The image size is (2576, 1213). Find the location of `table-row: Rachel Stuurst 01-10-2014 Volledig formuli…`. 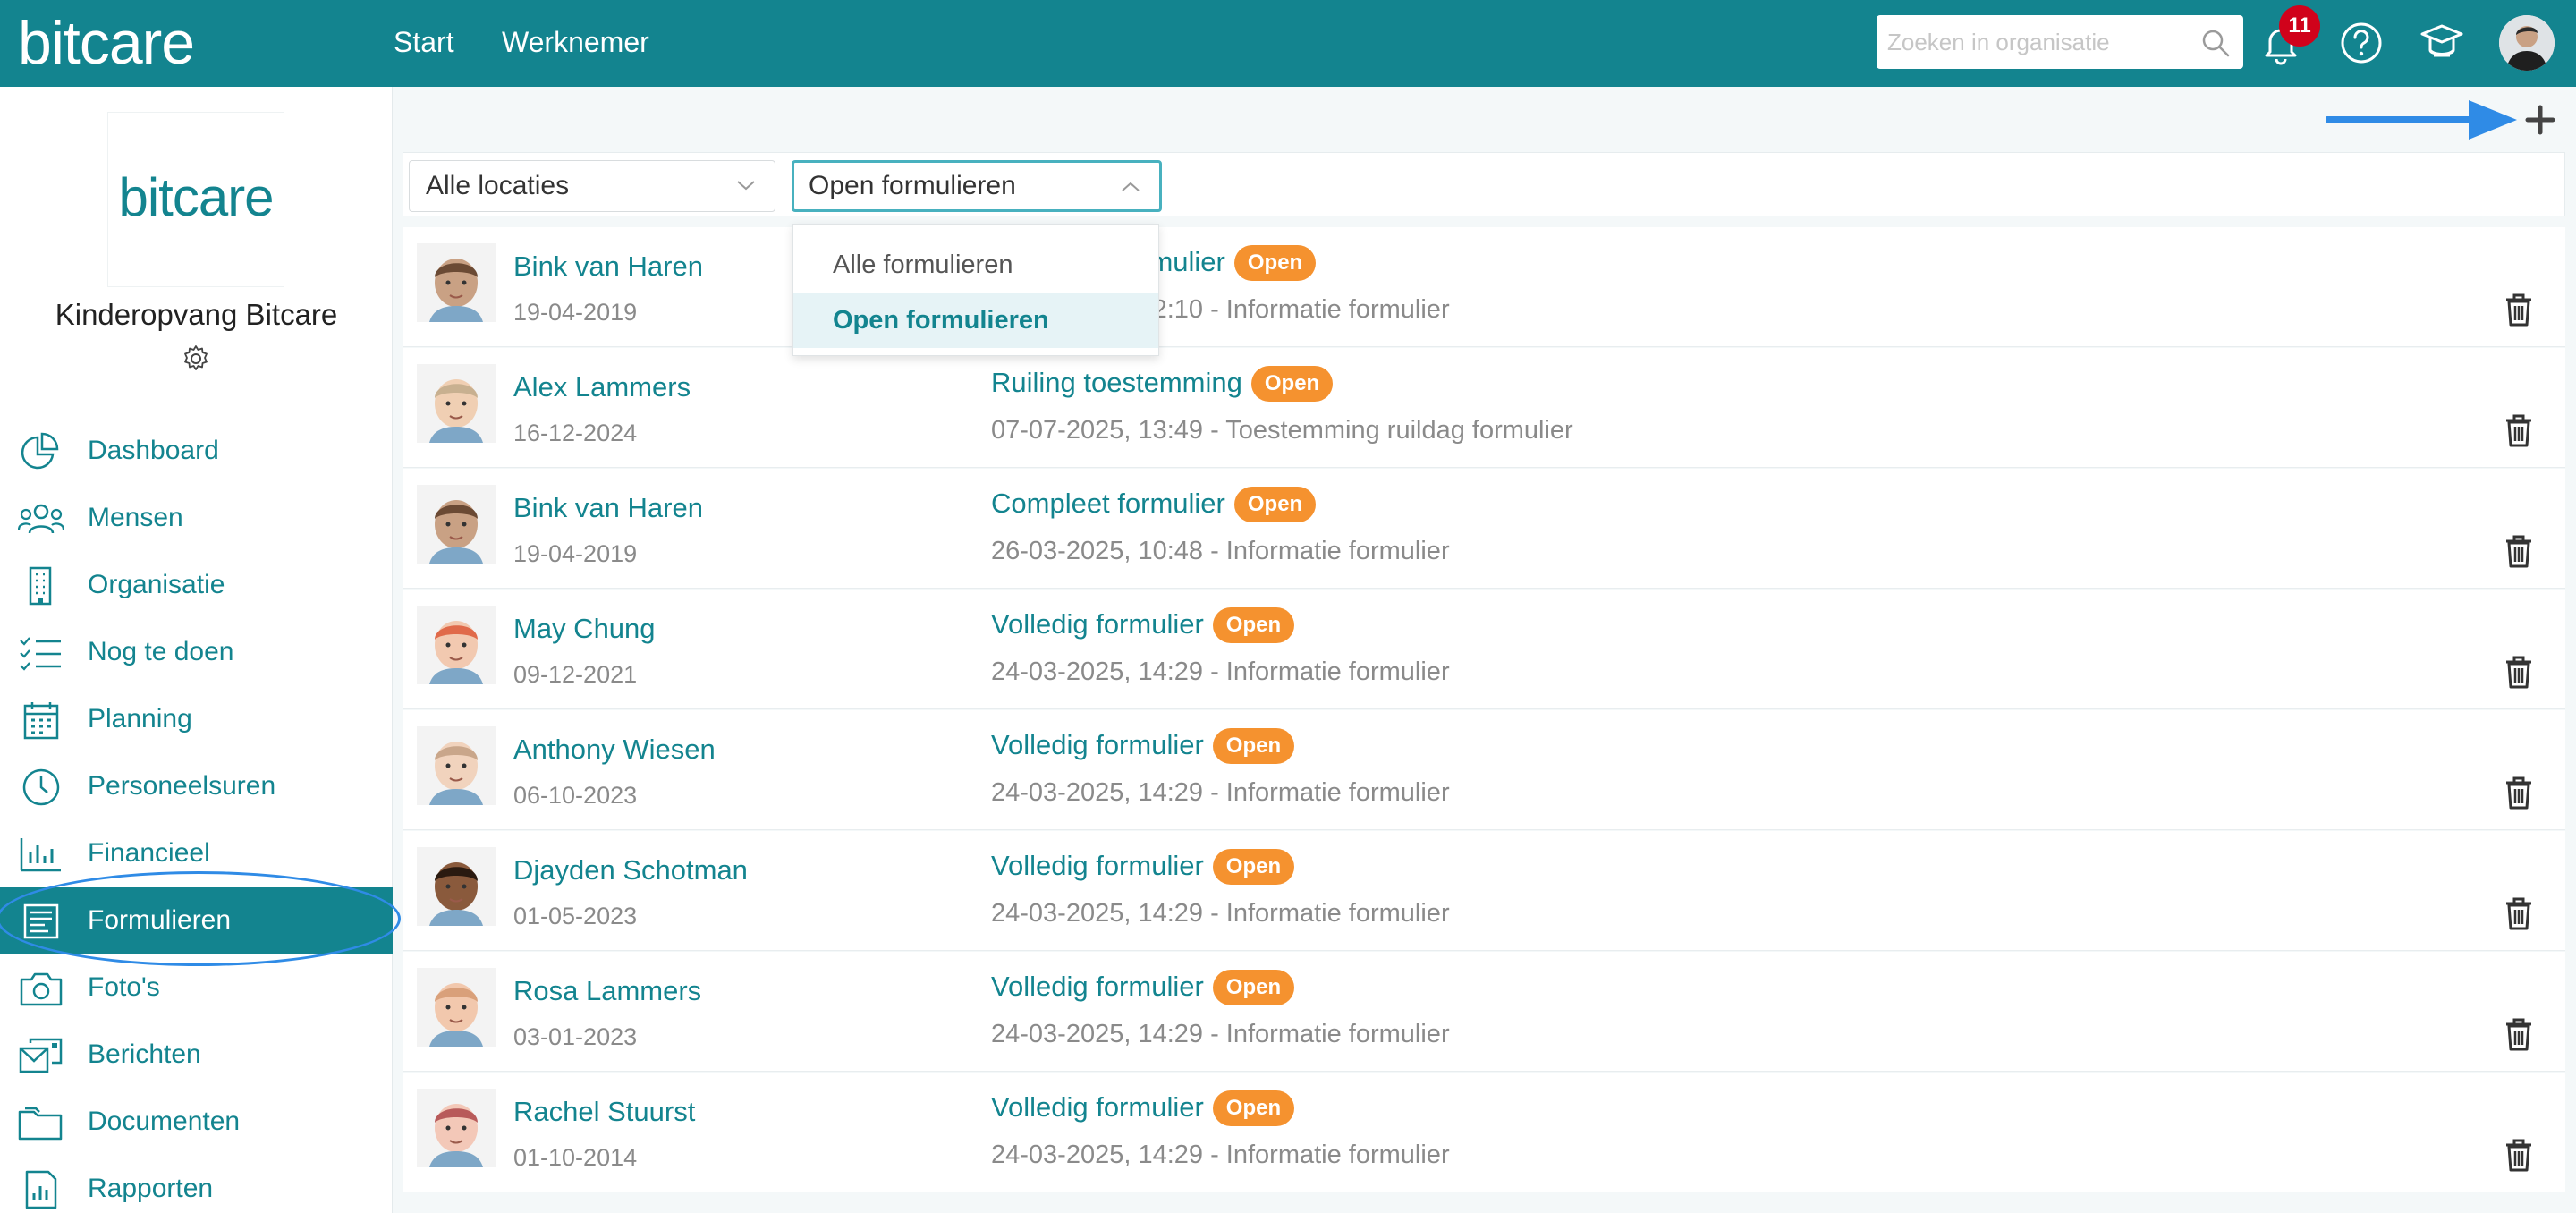

table-row: Rachel Stuurst 01-10-2014 Volledig formuli… is located at coordinates (1483, 1132).